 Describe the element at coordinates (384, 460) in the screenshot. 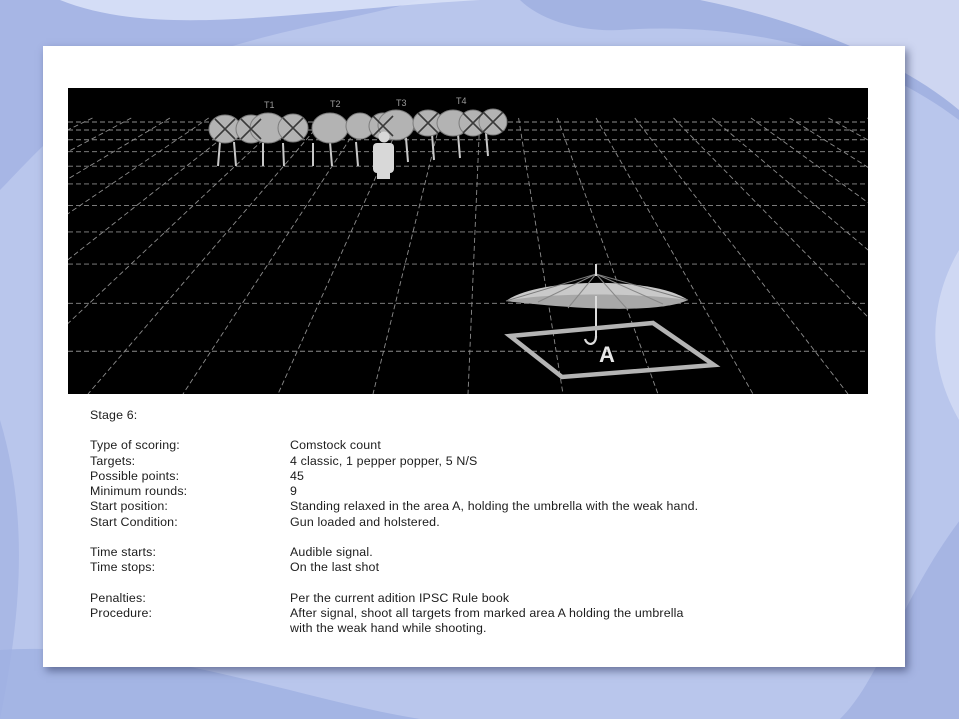

I see `field-value: 4 classic, 1 pepper popper, 5 N/S` at that location.